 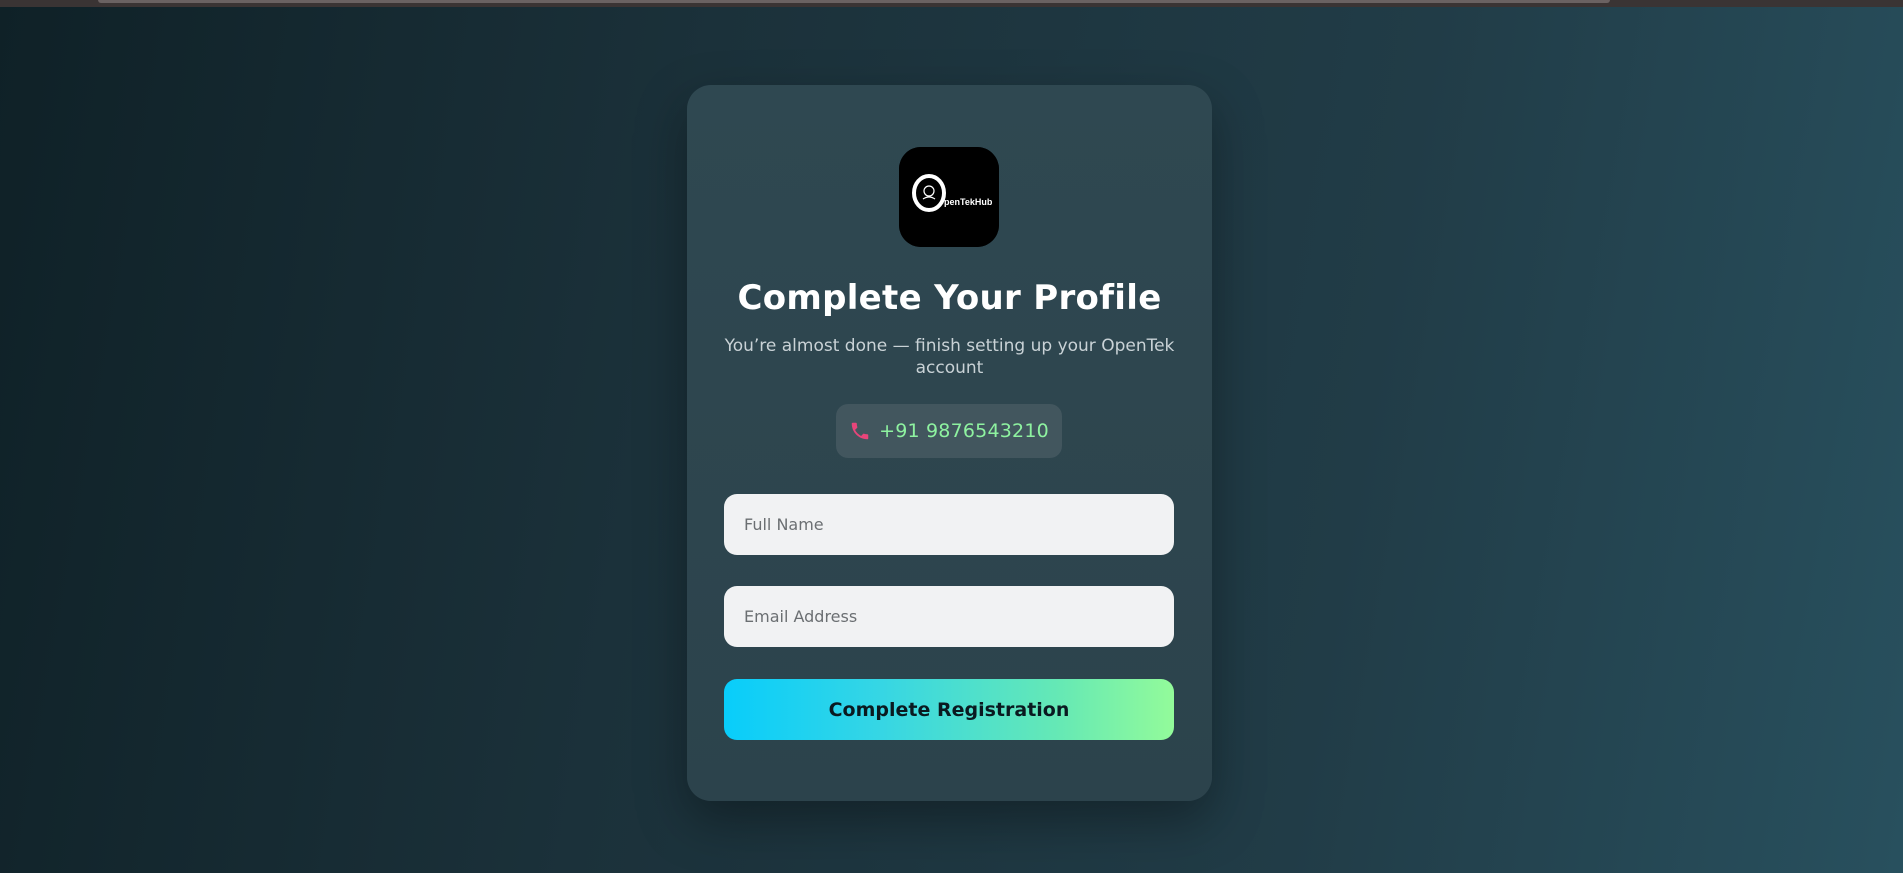 What do you see at coordinates (949, 709) in the screenshot?
I see `complete-registration-button: Complete Registration` at bounding box center [949, 709].